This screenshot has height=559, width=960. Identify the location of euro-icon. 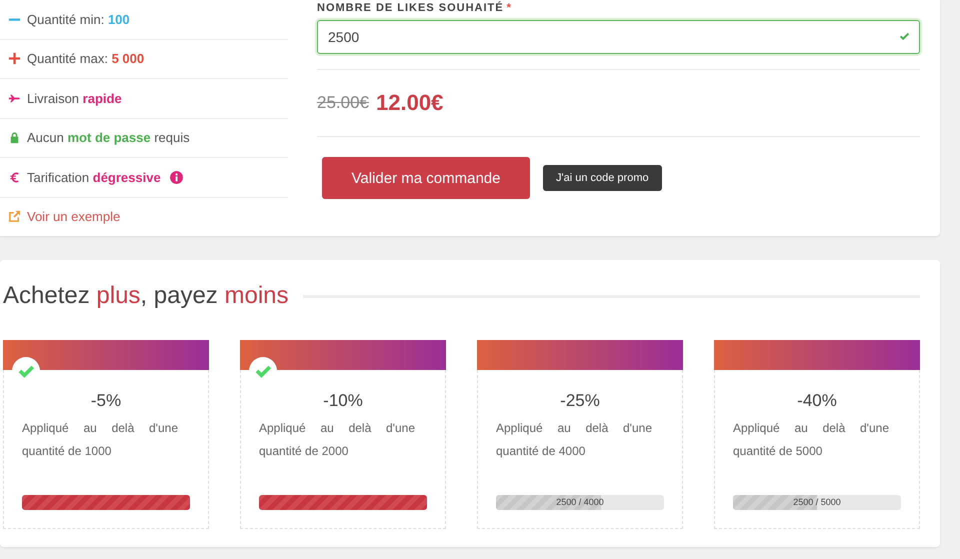
(14, 177).